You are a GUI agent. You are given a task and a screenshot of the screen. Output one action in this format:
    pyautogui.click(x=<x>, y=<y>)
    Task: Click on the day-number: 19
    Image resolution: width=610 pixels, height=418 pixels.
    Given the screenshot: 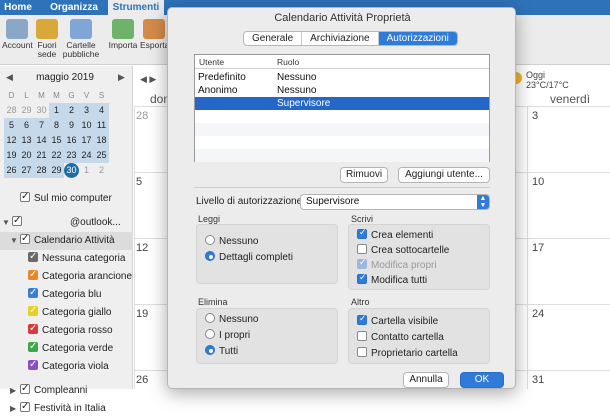 What is the action you would take?
    pyautogui.click(x=142, y=314)
    